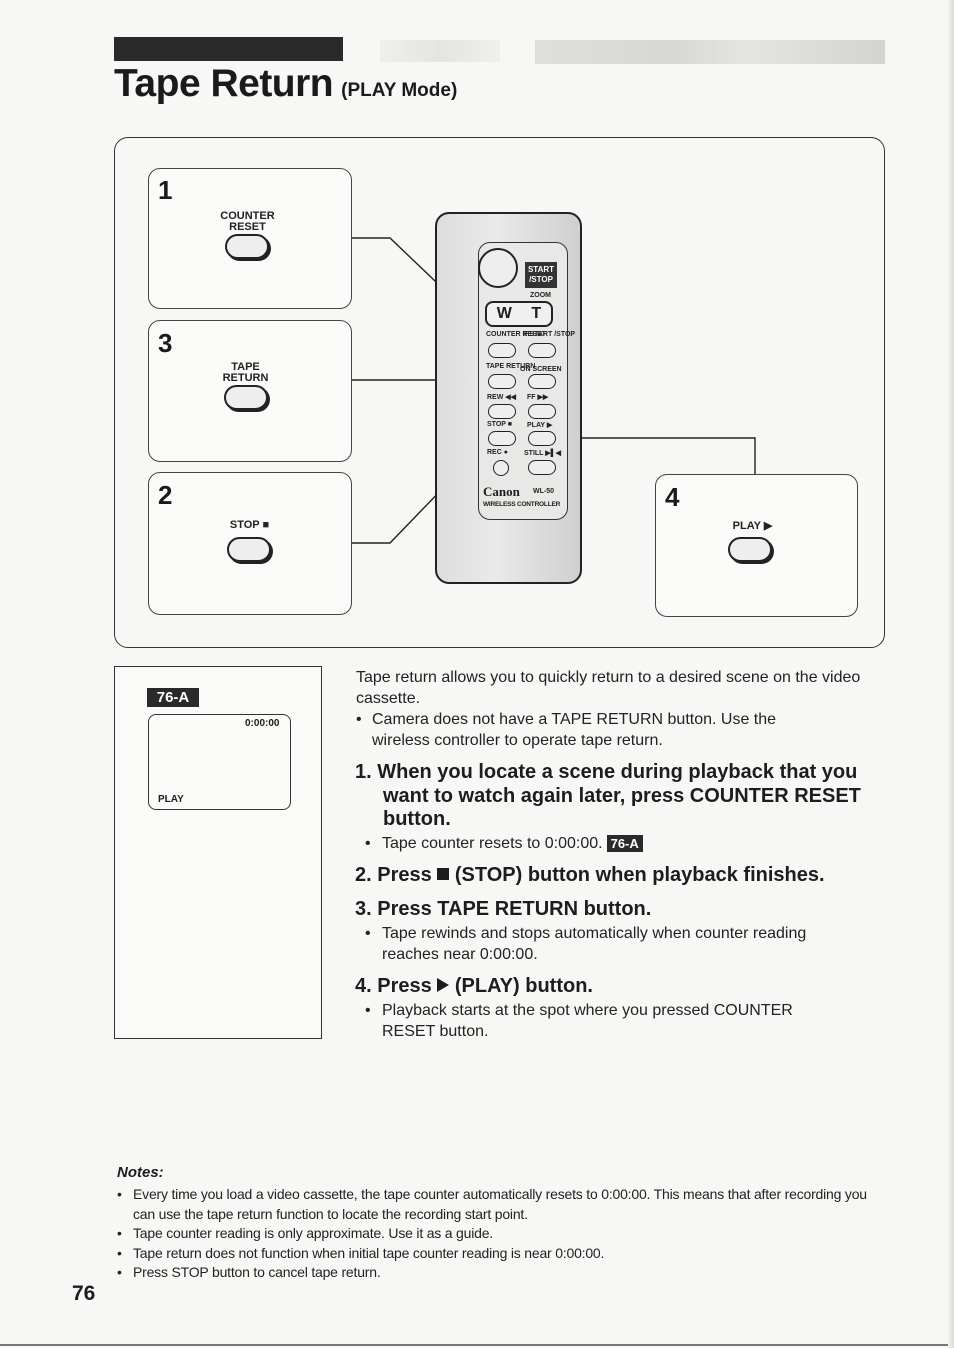  I want to click on step-4-heading: 4. Press (PLAY) button., so click(615, 987).